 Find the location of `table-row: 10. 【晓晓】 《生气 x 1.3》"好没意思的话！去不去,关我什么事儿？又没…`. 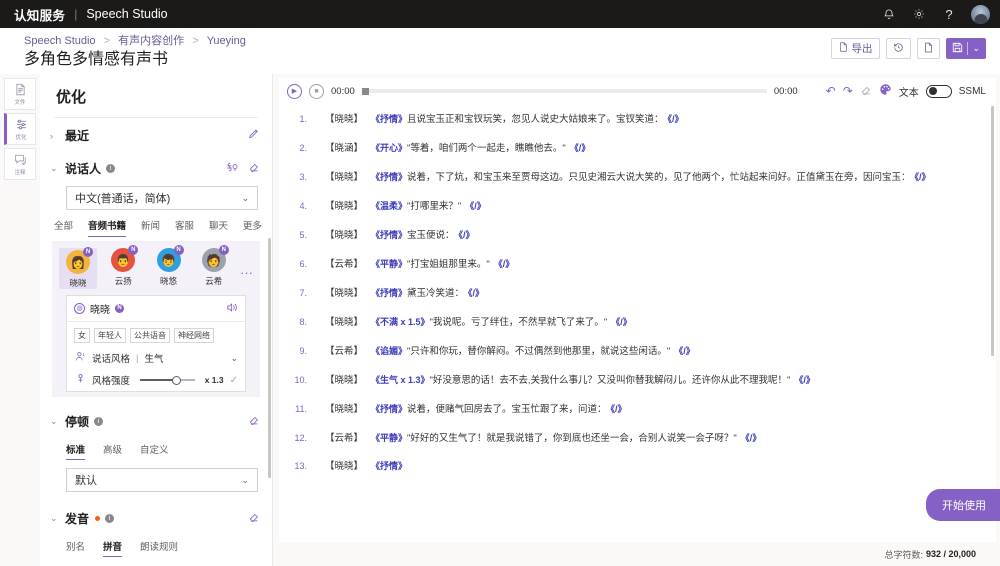

table-row: 10. 【晓晓】 《生气 x 1.3》"好没意思的话！去不去,关我什么事儿？又没… is located at coordinates (637, 379).